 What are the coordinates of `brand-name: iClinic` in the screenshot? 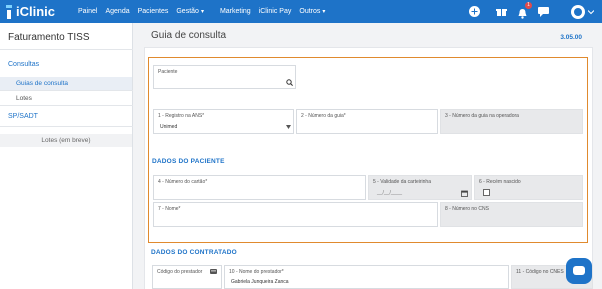 It's located at (36, 11).